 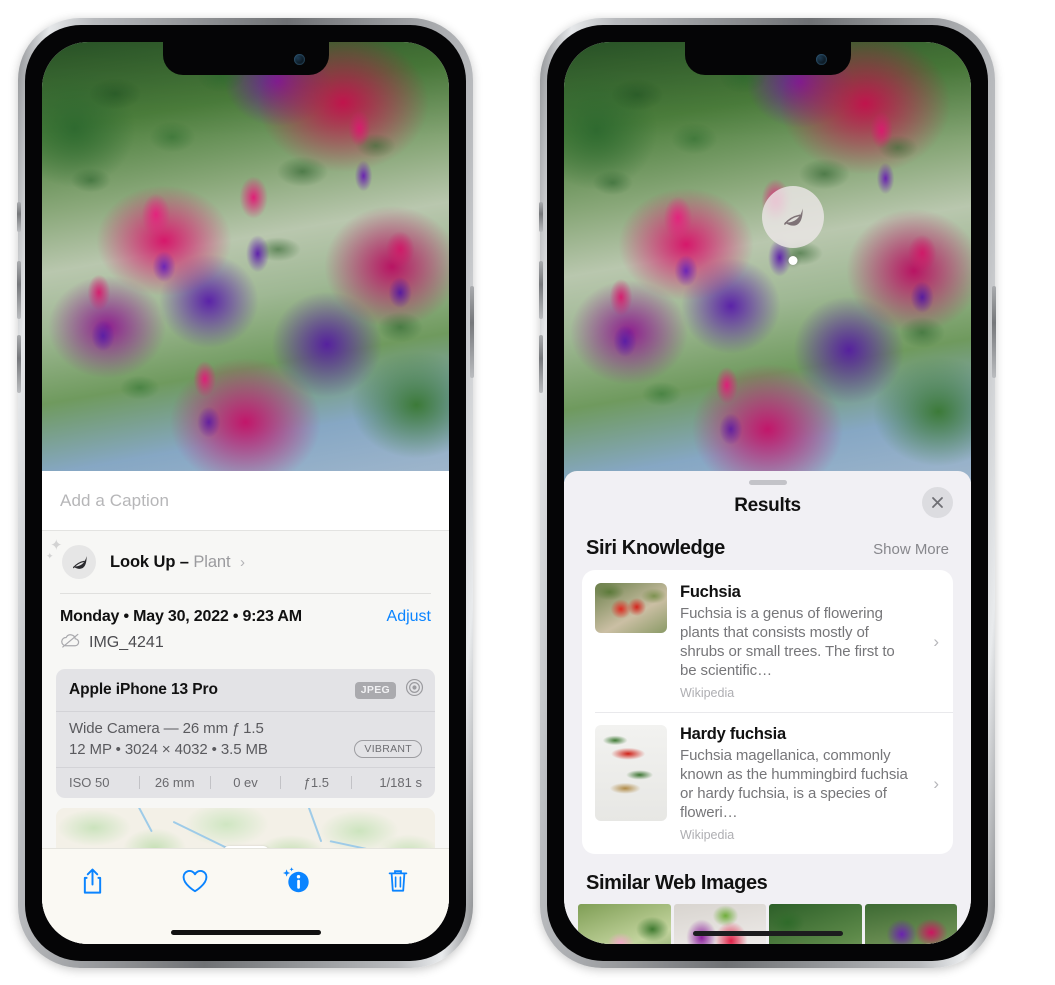 What do you see at coordinates (19, 364) in the screenshot?
I see `volume-down-button-left` at bounding box center [19, 364].